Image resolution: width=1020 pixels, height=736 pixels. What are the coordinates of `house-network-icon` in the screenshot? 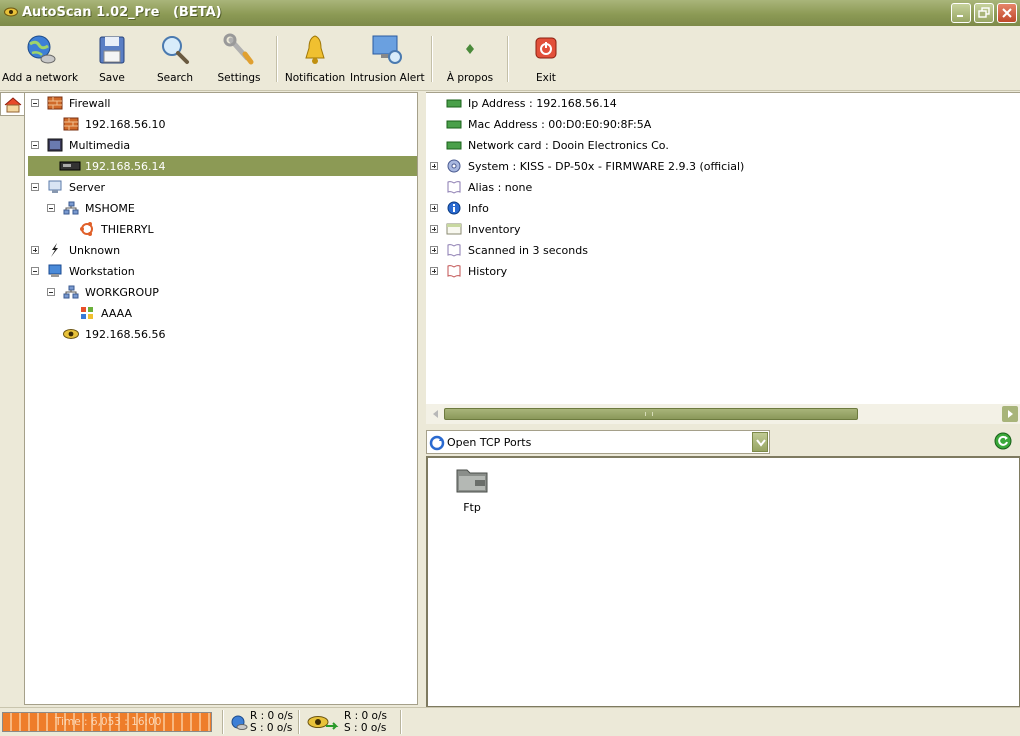 It's located at (13, 105).